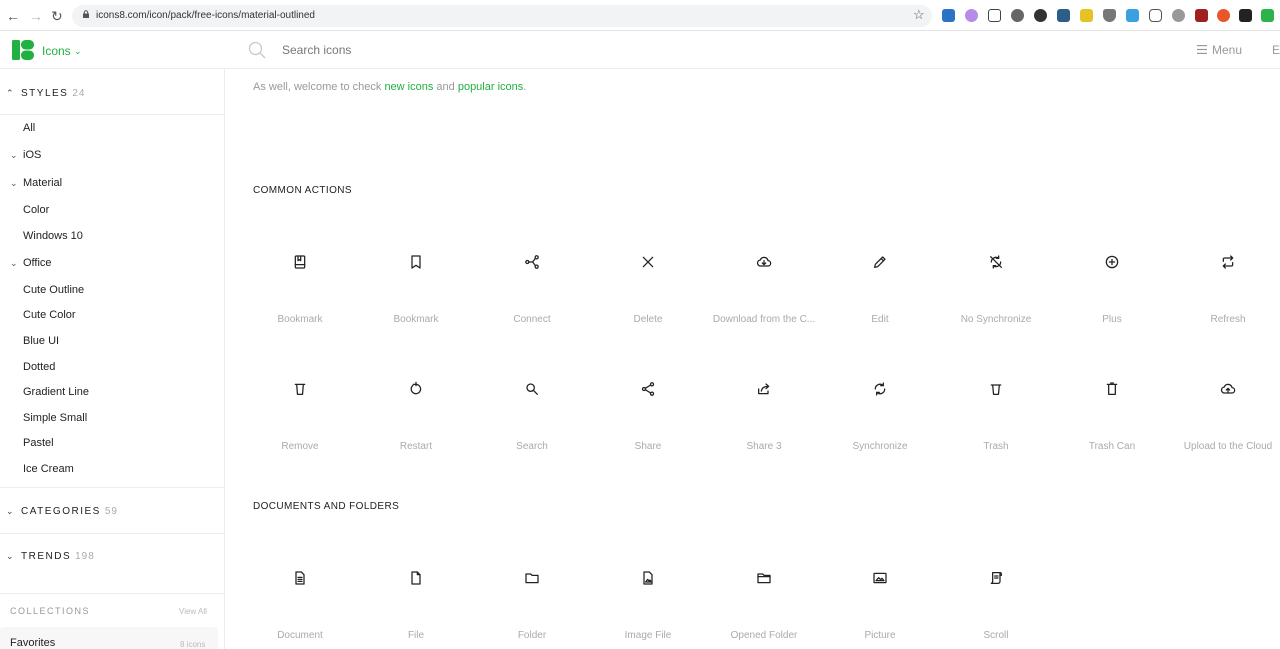 The height and width of the screenshot is (649, 1280). I want to click on icon-card: No Synchronize, so click(996, 278).